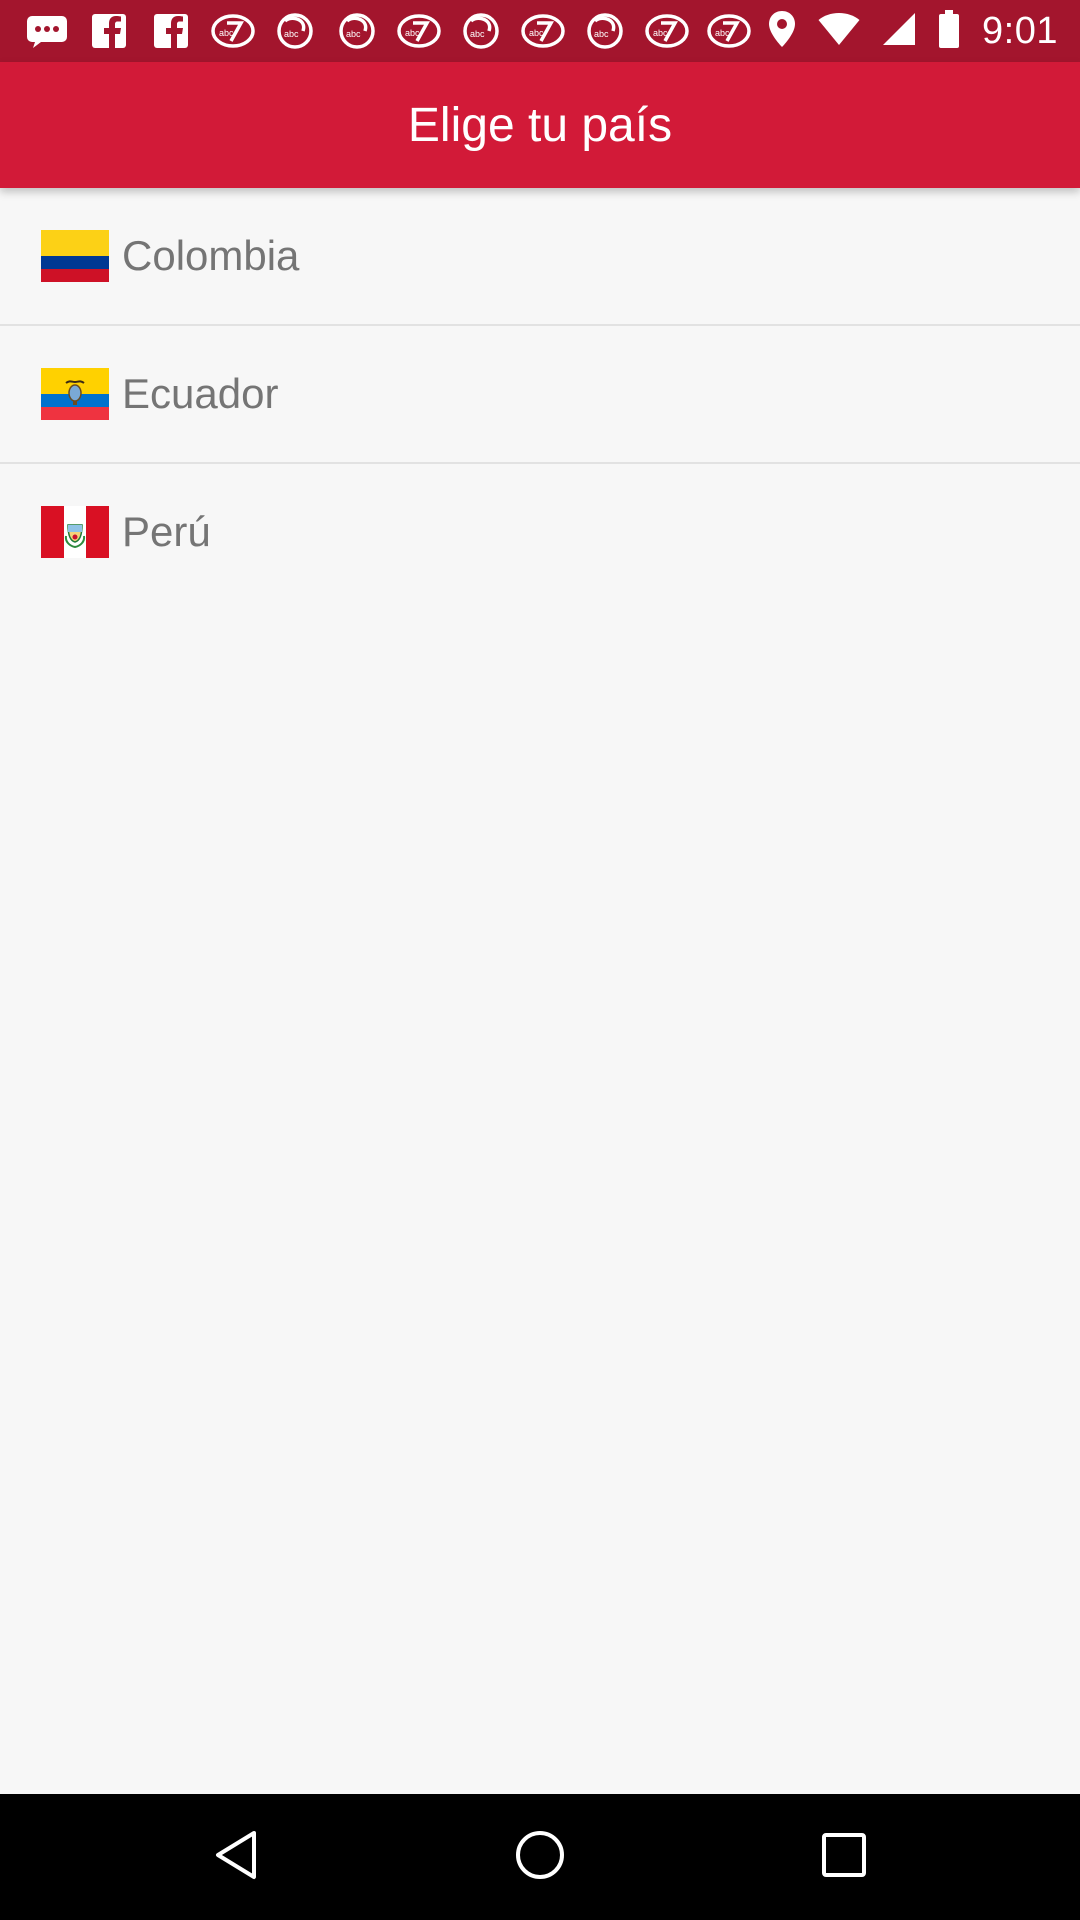 This screenshot has width=1080, height=1920. I want to click on peru-flag-icon, so click(75, 532).